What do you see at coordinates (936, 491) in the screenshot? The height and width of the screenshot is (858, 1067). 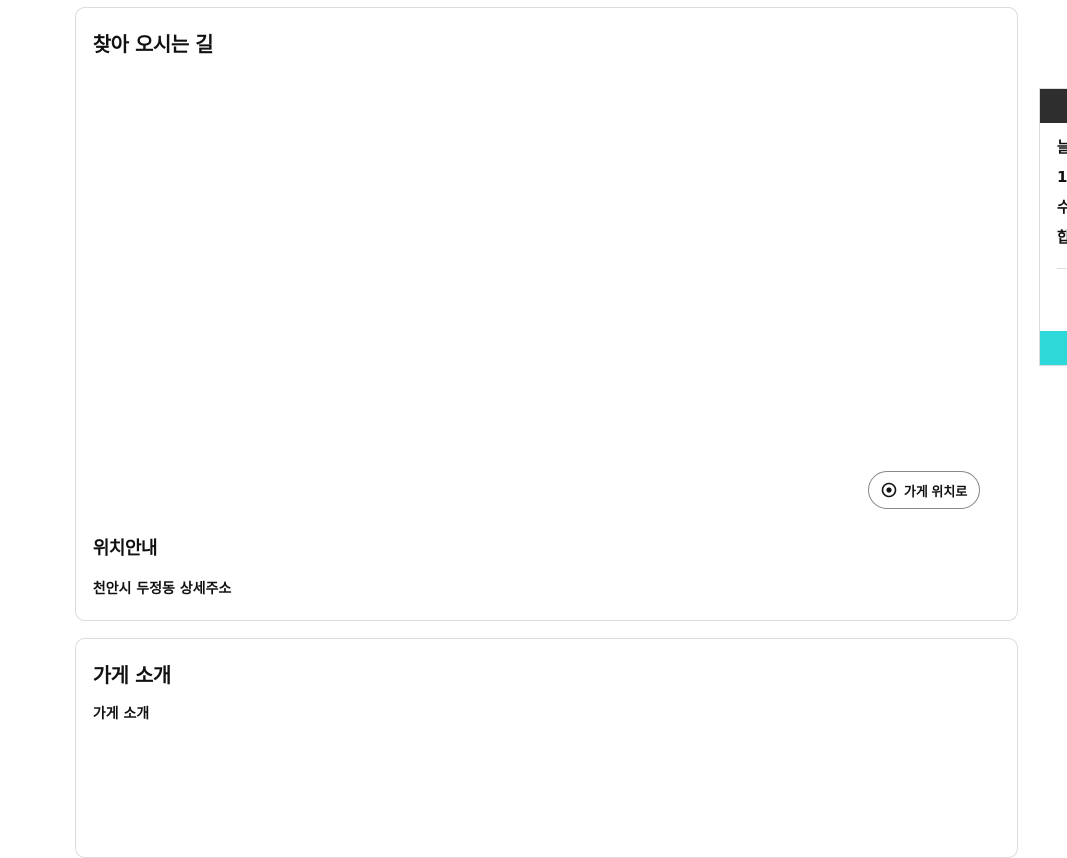 I see `store-location-button-label: 가게 위치로` at bounding box center [936, 491].